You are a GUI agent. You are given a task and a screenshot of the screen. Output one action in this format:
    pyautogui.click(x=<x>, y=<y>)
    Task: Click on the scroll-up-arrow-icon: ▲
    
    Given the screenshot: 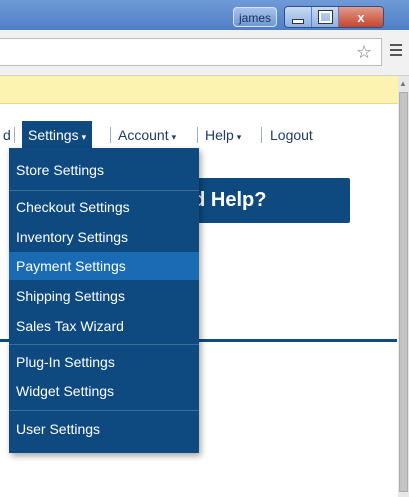 What is the action you would take?
    pyautogui.click(x=403, y=83)
    